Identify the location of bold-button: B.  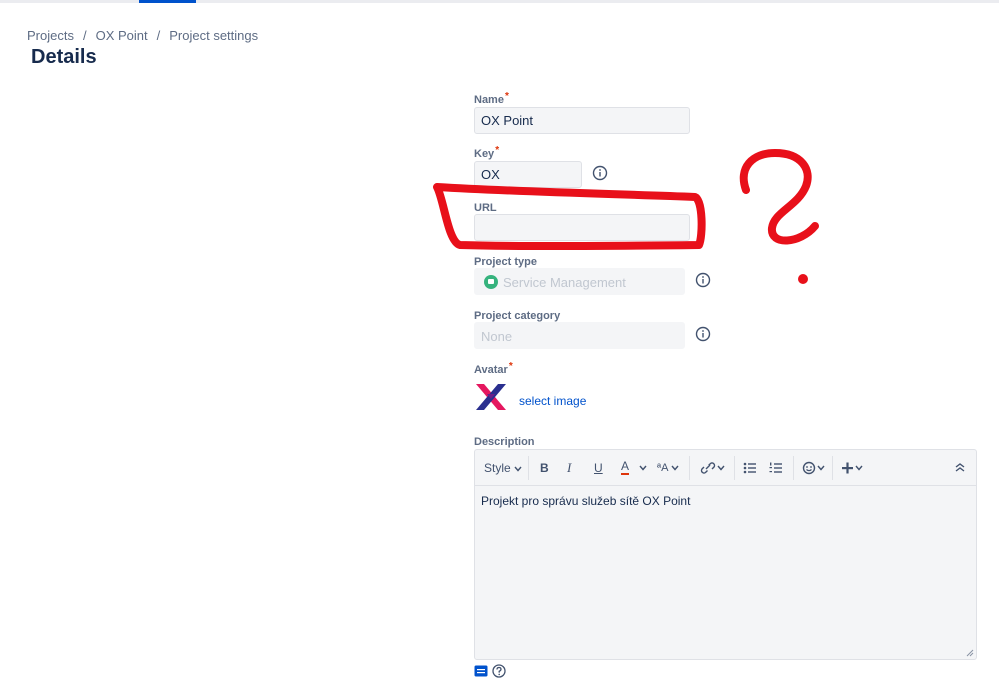
(544, 468).